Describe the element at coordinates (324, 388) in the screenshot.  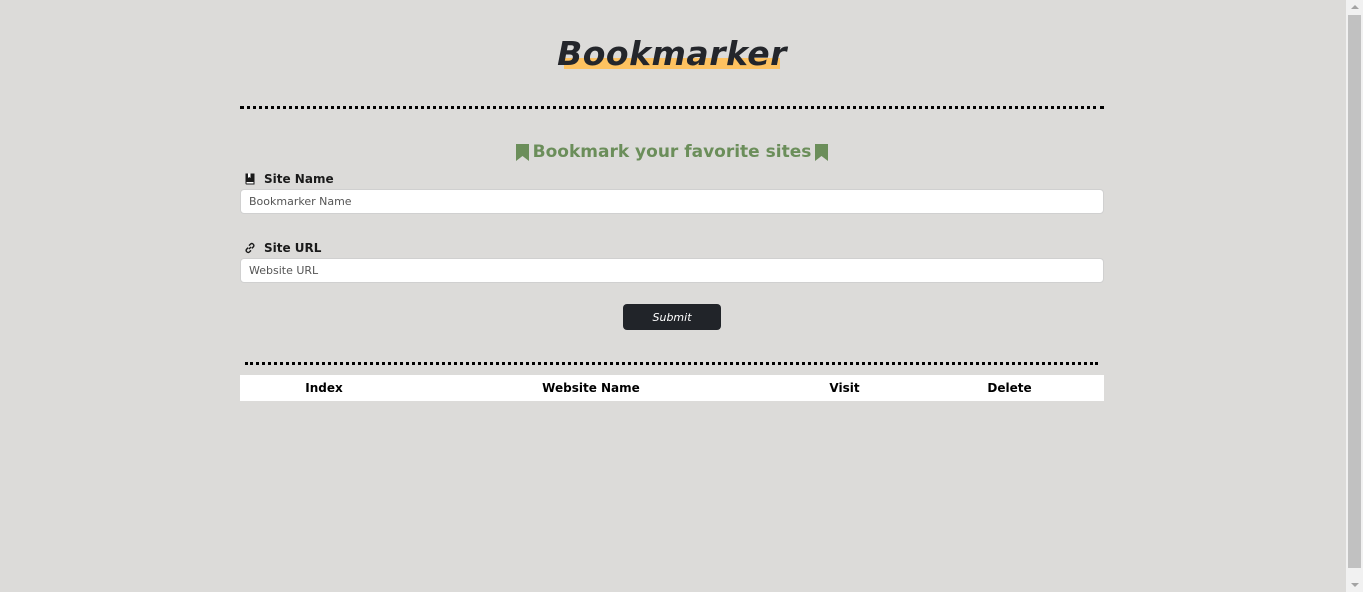
I see `column-header-index: Index` at that location.